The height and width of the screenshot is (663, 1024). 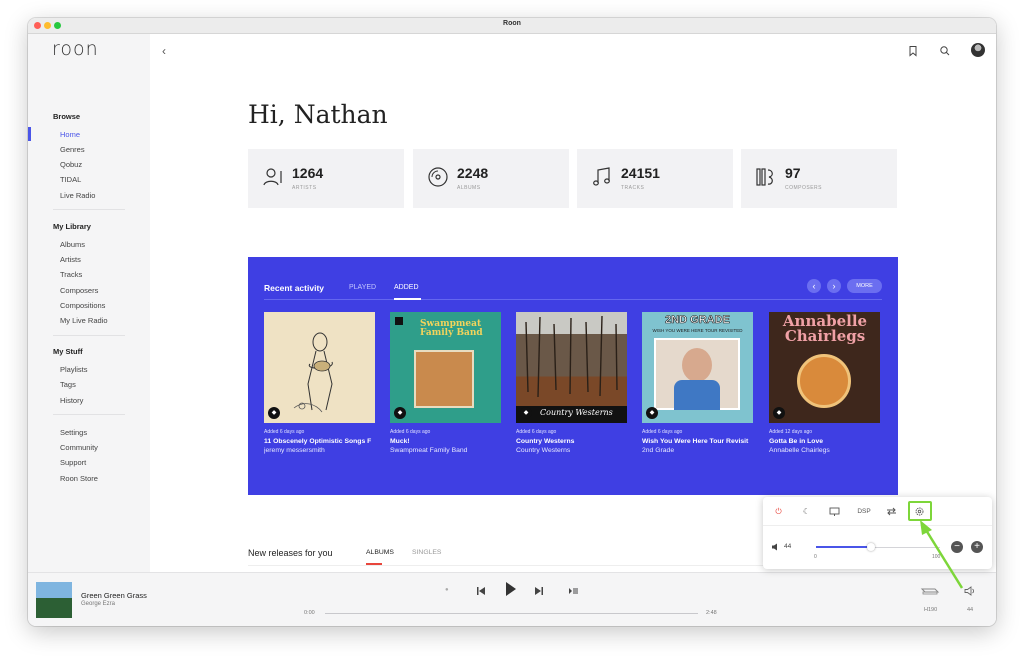 What do you see at coordinates (957, 547) in the screenshot?
I see `volume-down-button: −` at bounding box center [957, 547].